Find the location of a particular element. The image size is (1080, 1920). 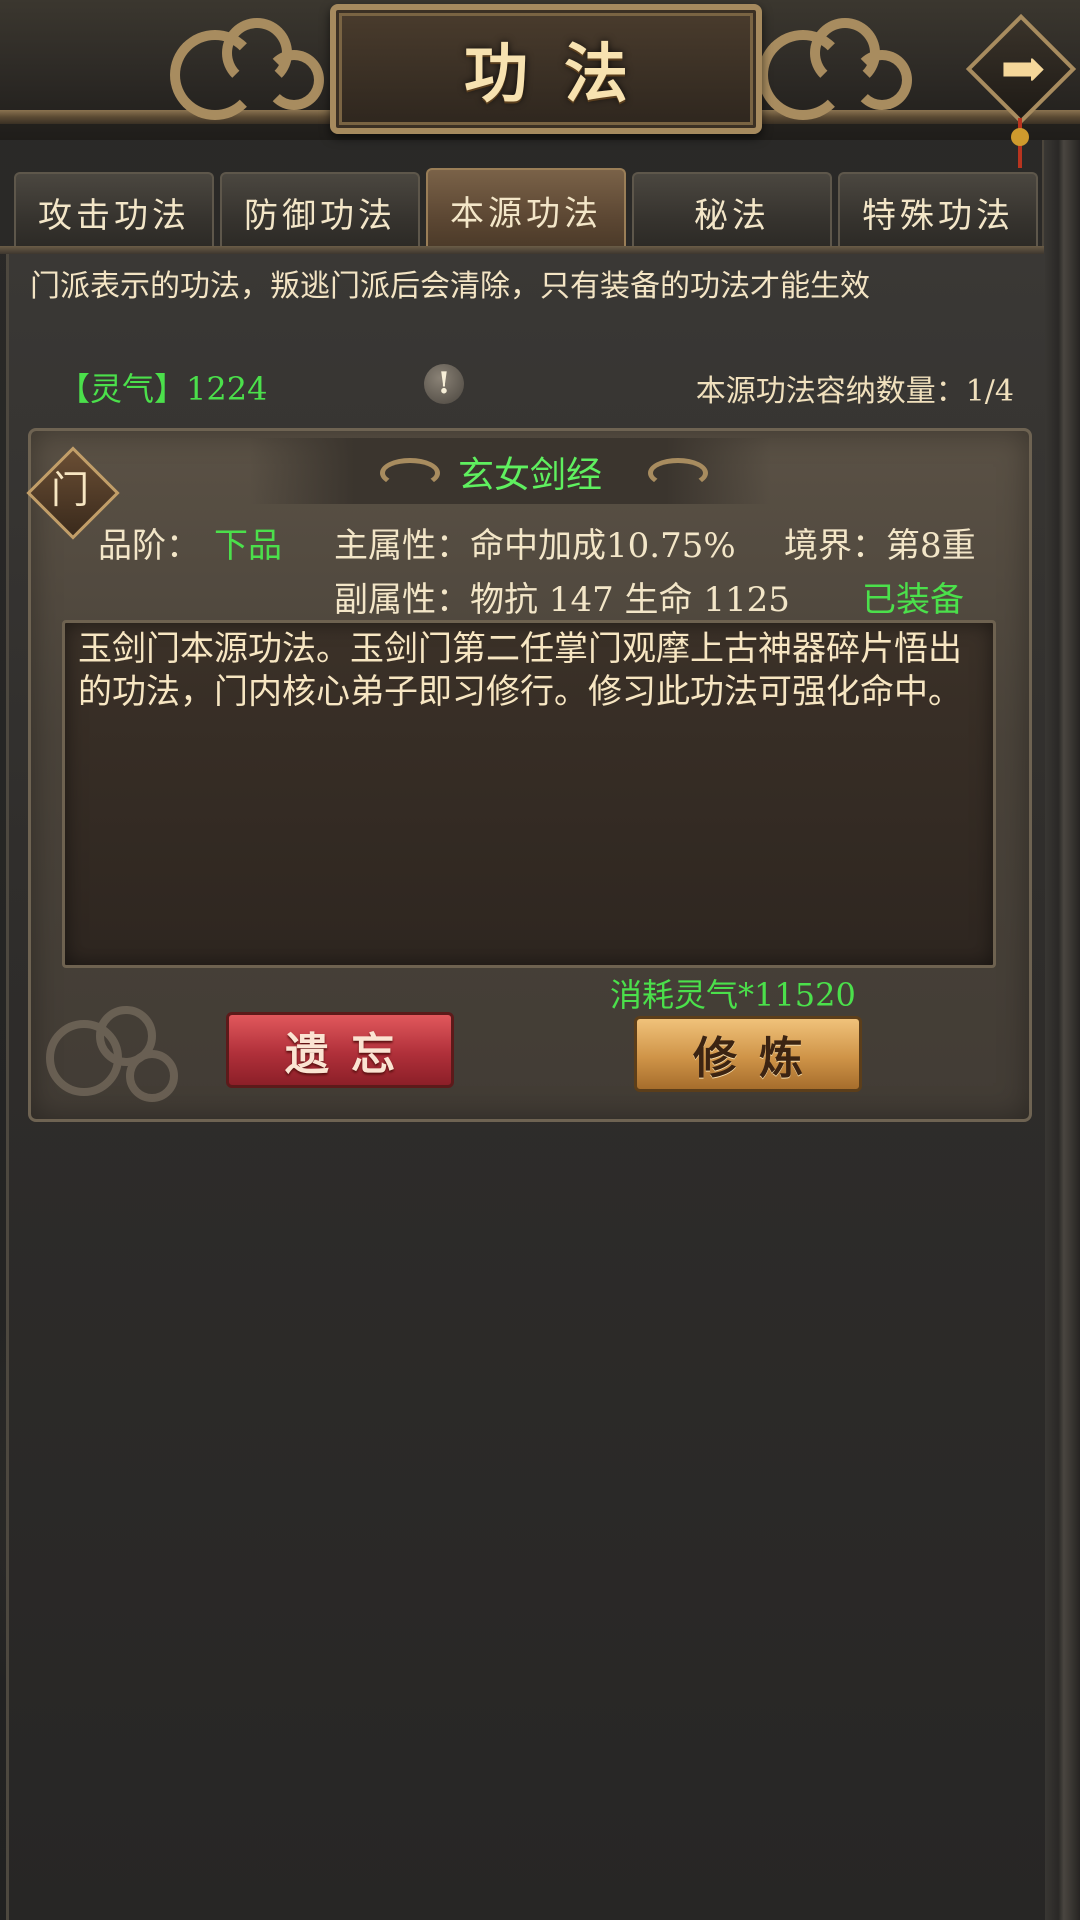

skill-name: 玄女剑经 is located at coordinates (529, 475).